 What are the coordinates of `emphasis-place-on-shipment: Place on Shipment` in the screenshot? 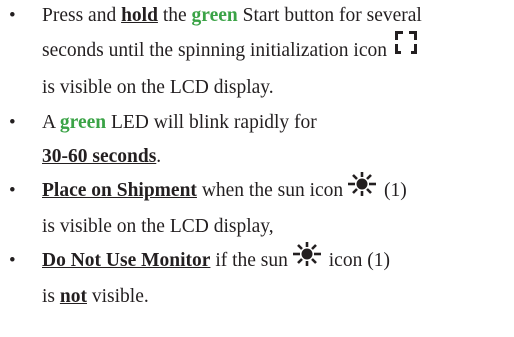 It's located at (119, 191).